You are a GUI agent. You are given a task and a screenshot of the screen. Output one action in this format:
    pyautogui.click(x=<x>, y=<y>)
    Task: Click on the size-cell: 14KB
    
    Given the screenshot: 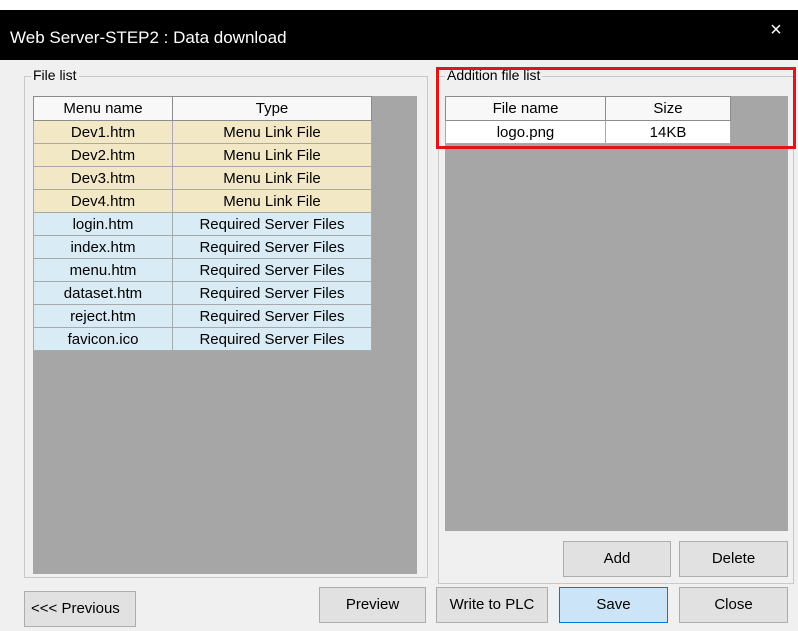 What is the action you would take?
    pyautogui.click(x=668, y=132)
    